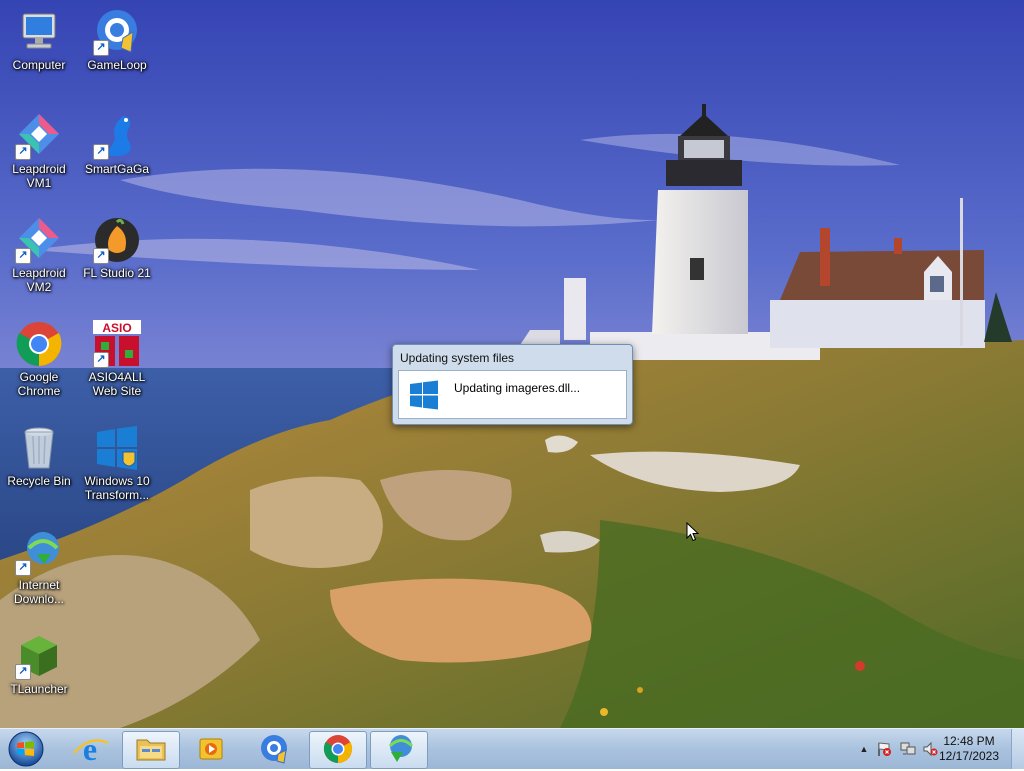  What do you see at coordinates (39, 656) in the screenshot?
I see `tlauncher-icon: ↗` at bounding box center [39, 656].